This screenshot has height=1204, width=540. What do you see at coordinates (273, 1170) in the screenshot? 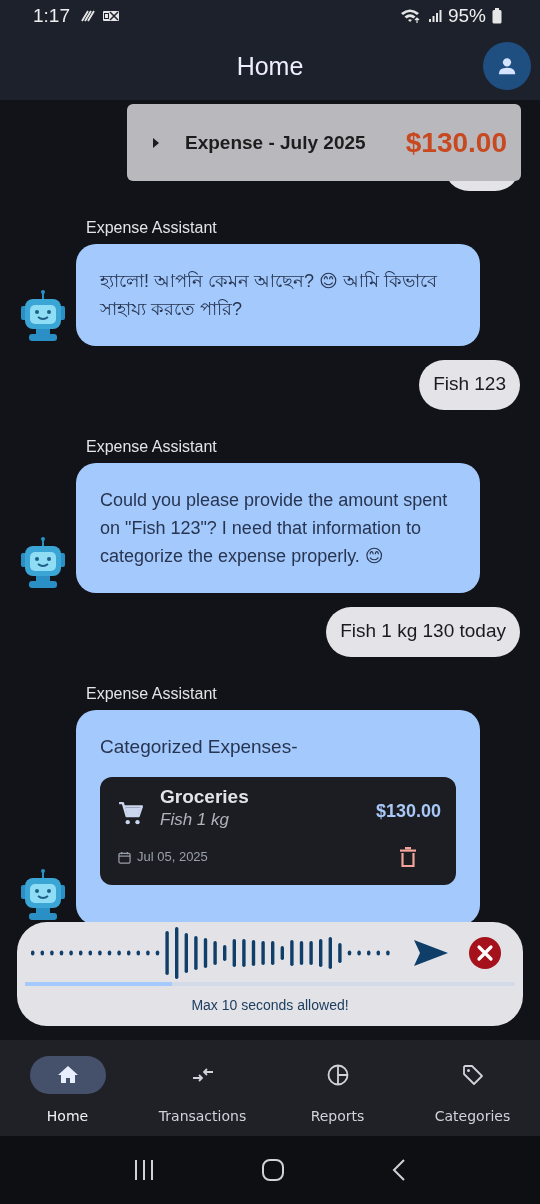
I see `home-button-icon` at bounding box center [273, 1170].